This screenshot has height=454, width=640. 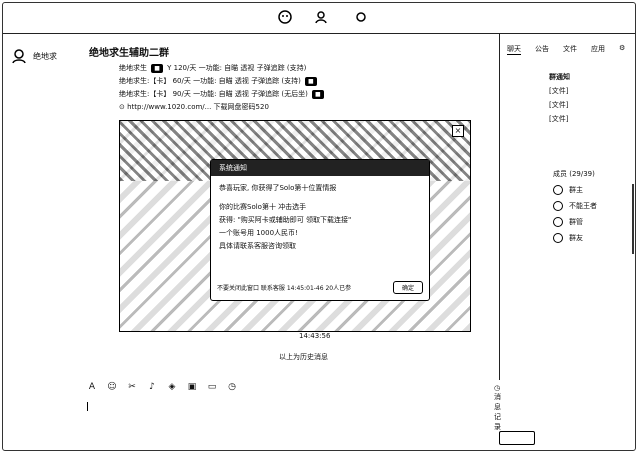 I want to click on tab-chat: 聊天, so click(x=514, y=49).